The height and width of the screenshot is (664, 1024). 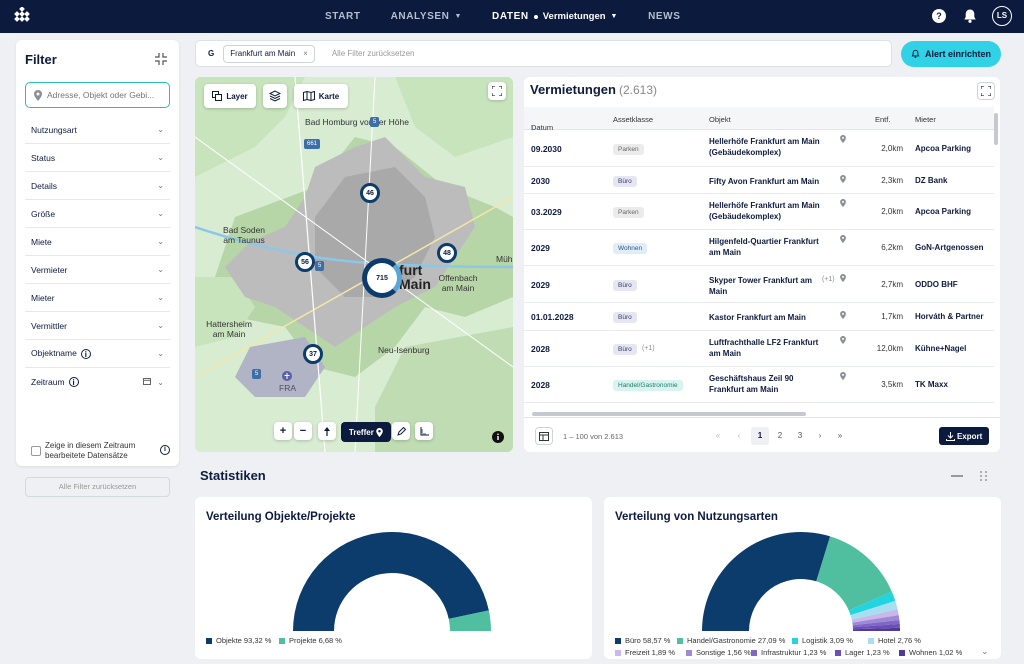 I want to click on filter-groesse: Größe ⌄, so click(x=97, y=214).